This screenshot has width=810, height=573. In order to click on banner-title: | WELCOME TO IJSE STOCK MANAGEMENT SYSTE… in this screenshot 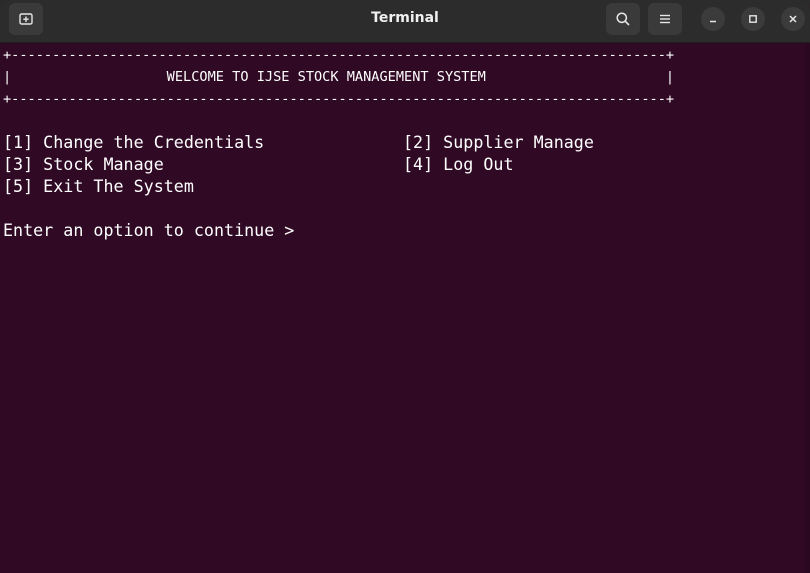, I will do `click(339, 77)`.